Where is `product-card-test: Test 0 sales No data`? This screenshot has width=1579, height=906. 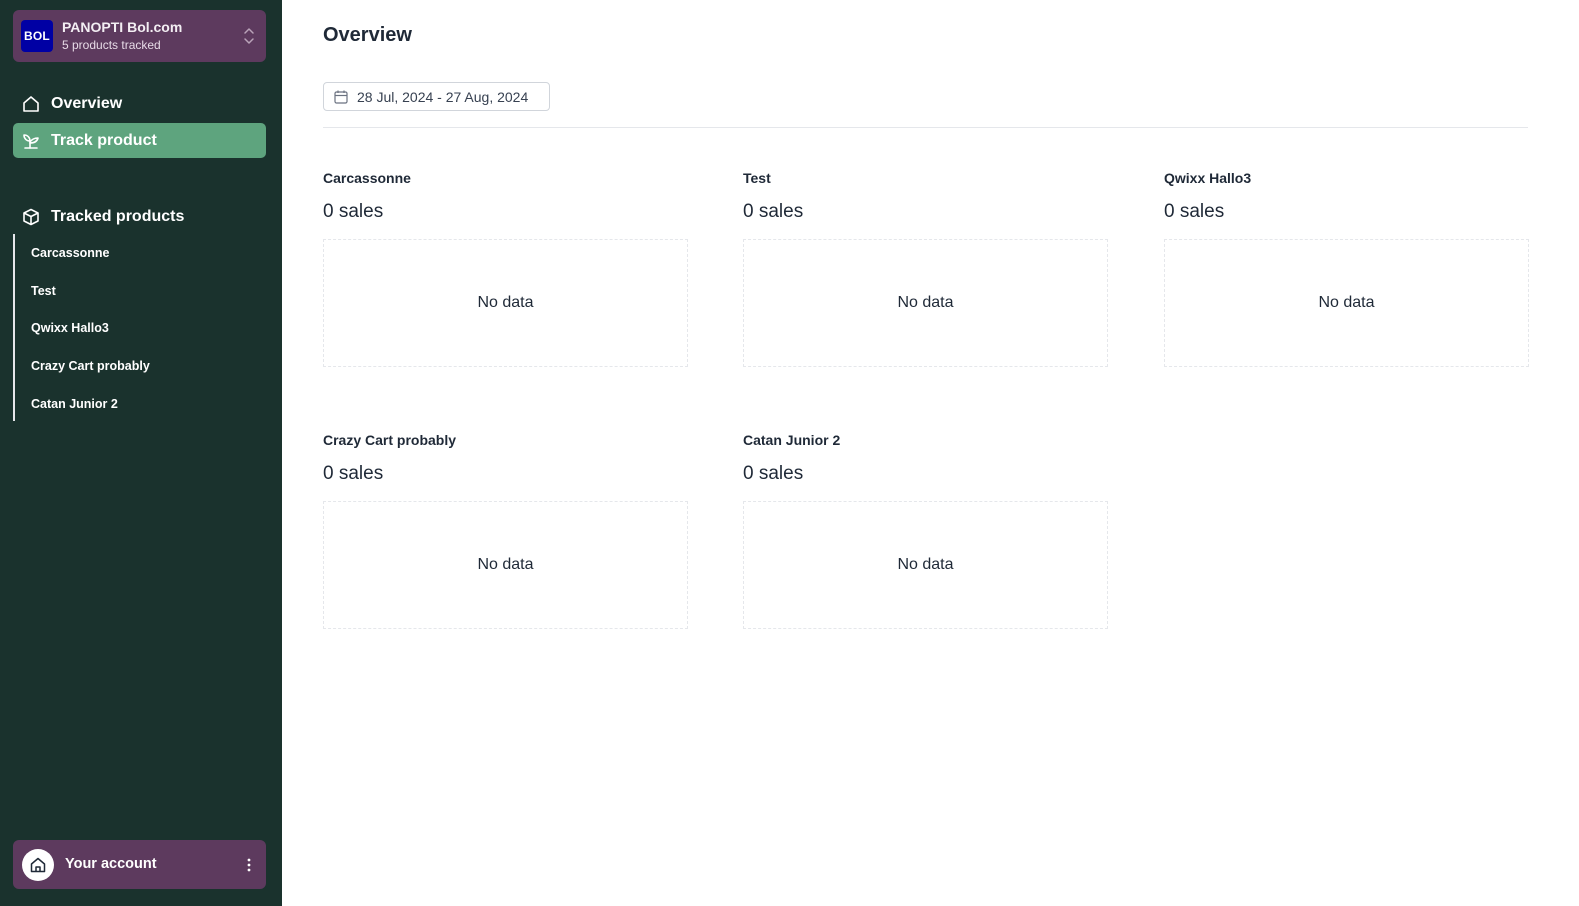 product-card-test: Test 0 sales No data is located at coordinates (925, 268).